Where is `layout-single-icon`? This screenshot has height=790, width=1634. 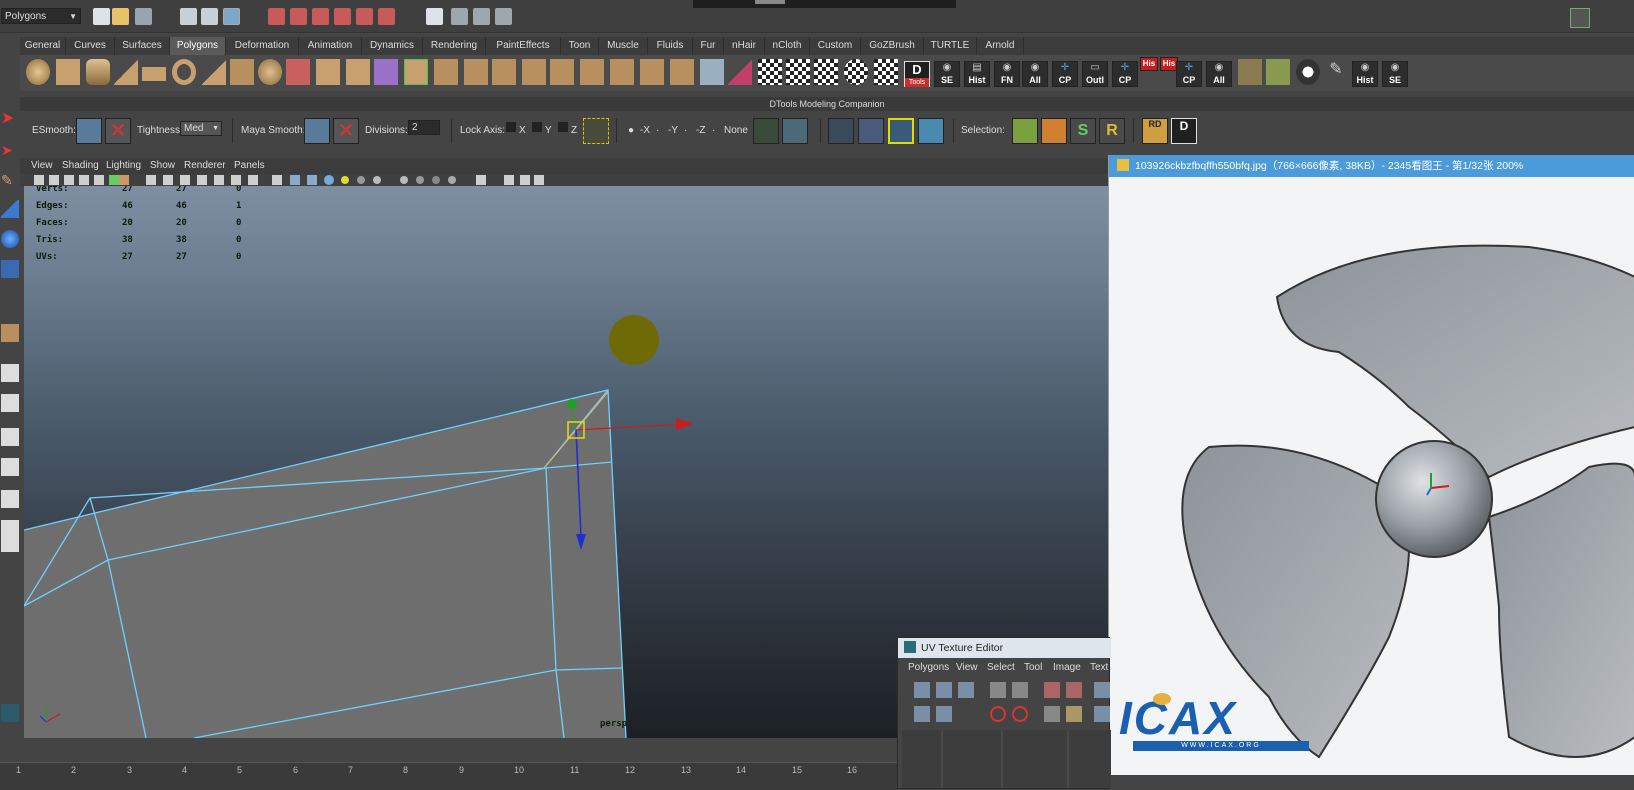
layout-single-icon is located at coordinates (10, 373).